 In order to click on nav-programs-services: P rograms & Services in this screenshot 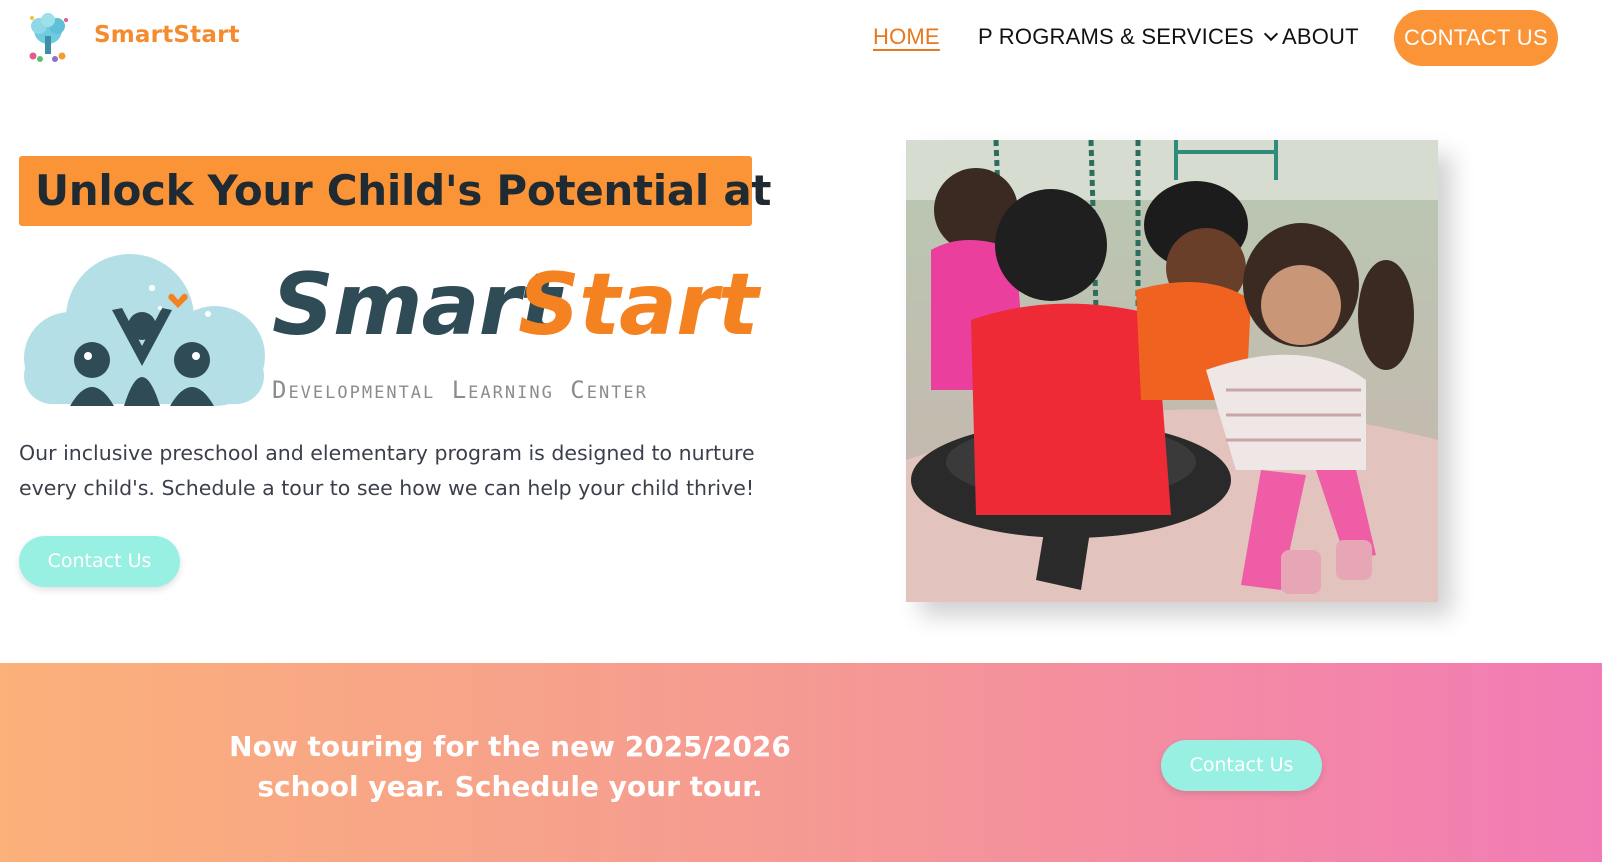, I will do `click(1128, 37)`.